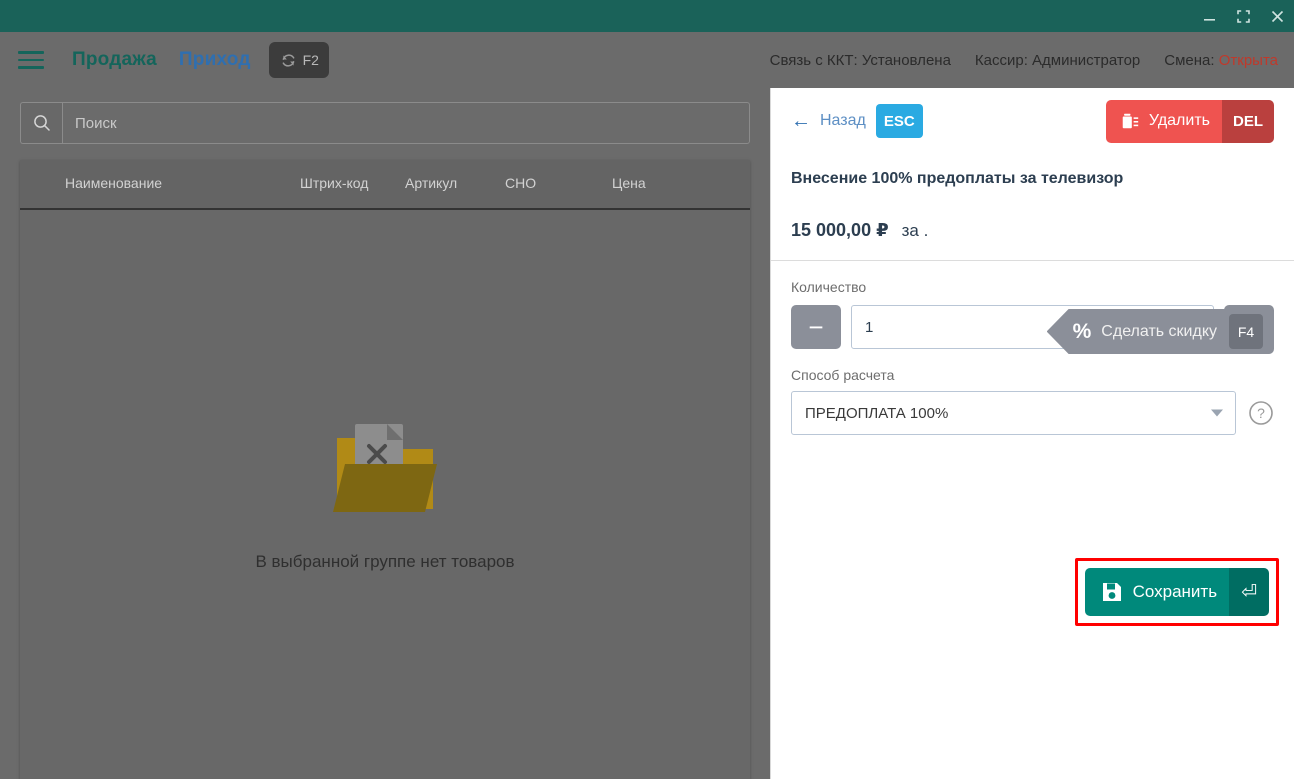  I want to click on calc-method-select-wrapper: ПРЕДОПЛАТА 100%, so click(1013, 413).